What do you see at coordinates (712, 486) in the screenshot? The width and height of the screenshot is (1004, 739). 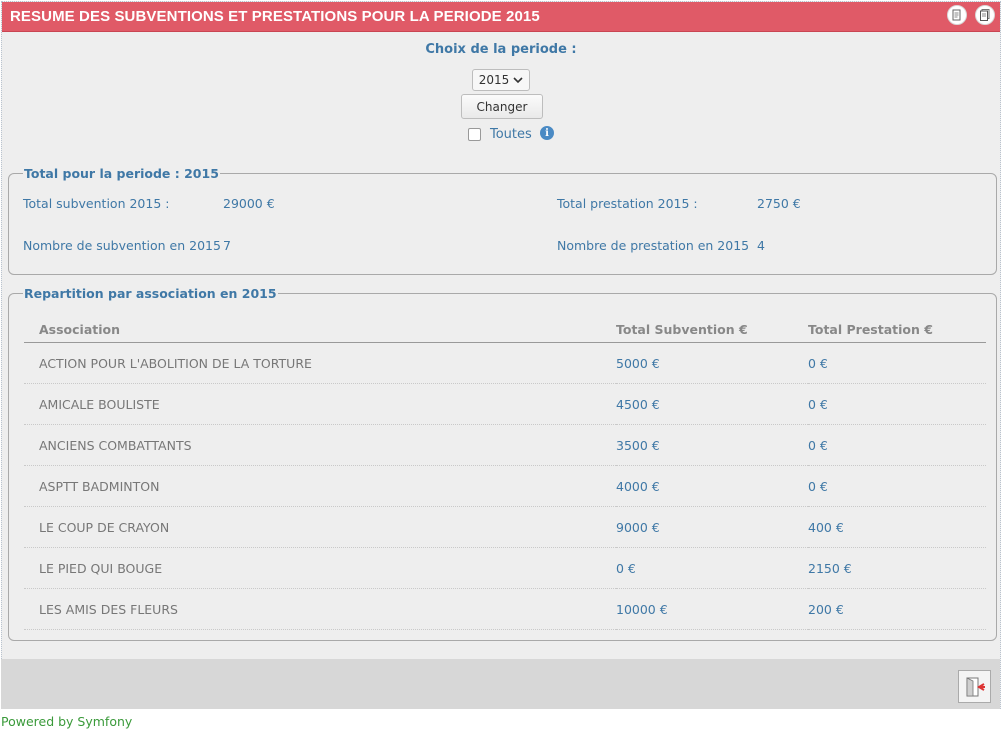 I see `subvention-cell: 4000 €` at bounding box center [712, 486].